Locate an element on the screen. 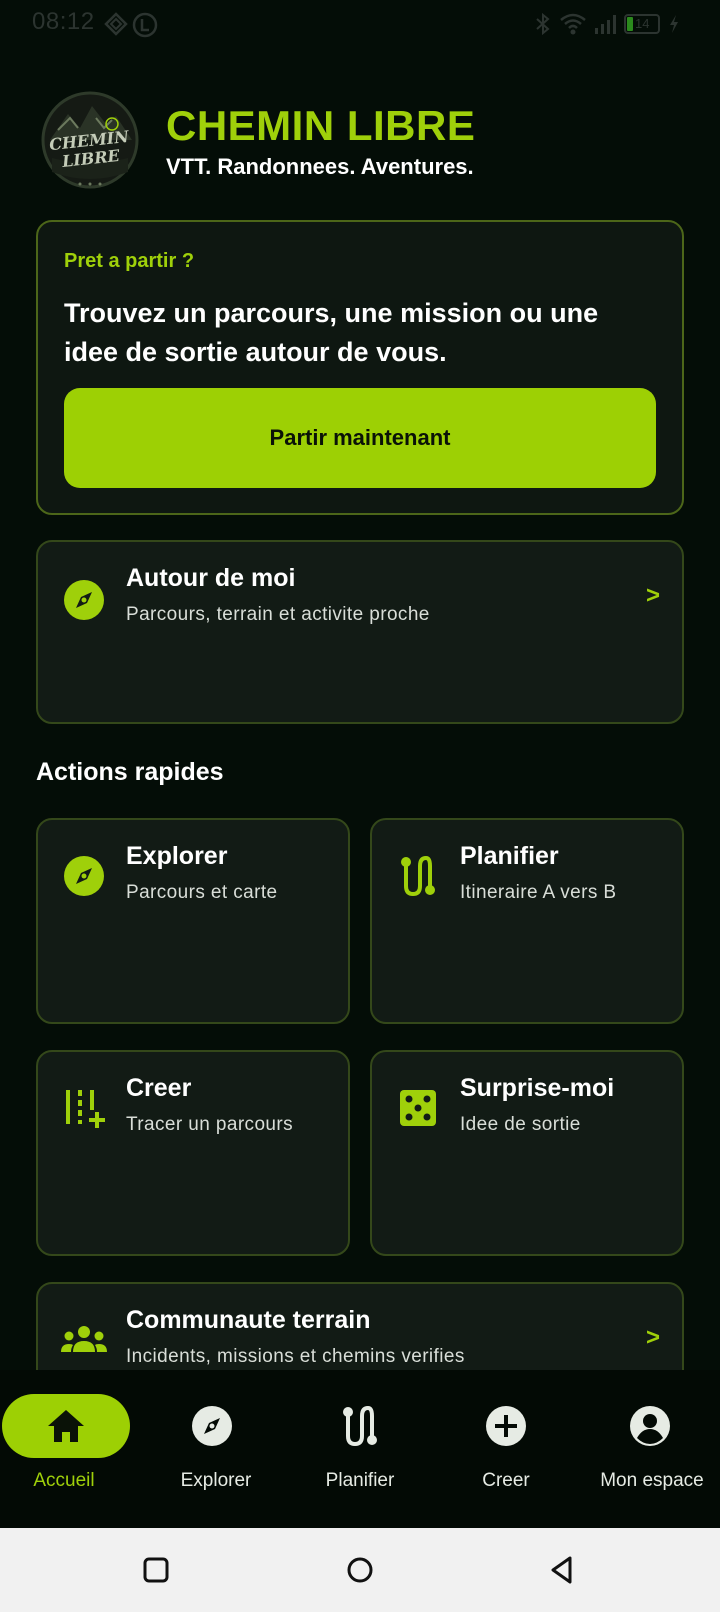 The width and height of the screenshot is (720, 1612). system-navigation-bar is located at coordinates (360, 1570).